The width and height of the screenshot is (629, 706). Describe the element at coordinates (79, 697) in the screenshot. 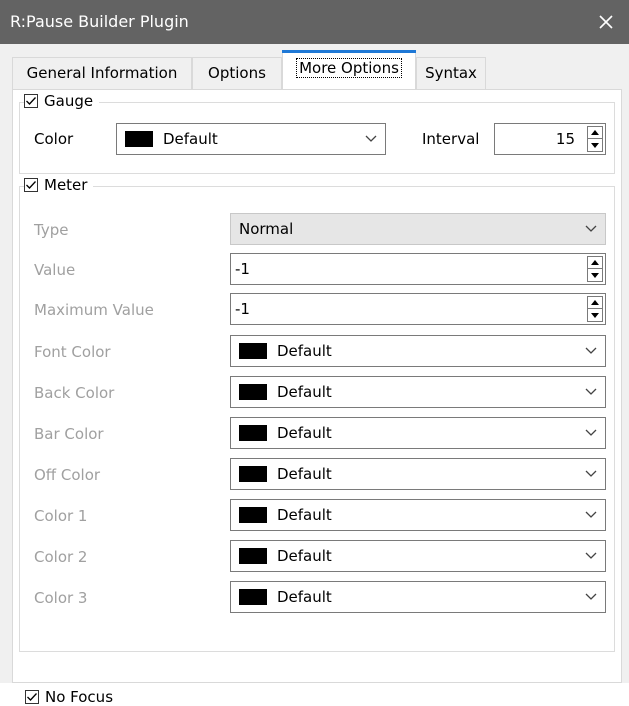

I see `no-focus-label: No Focus` at that location.